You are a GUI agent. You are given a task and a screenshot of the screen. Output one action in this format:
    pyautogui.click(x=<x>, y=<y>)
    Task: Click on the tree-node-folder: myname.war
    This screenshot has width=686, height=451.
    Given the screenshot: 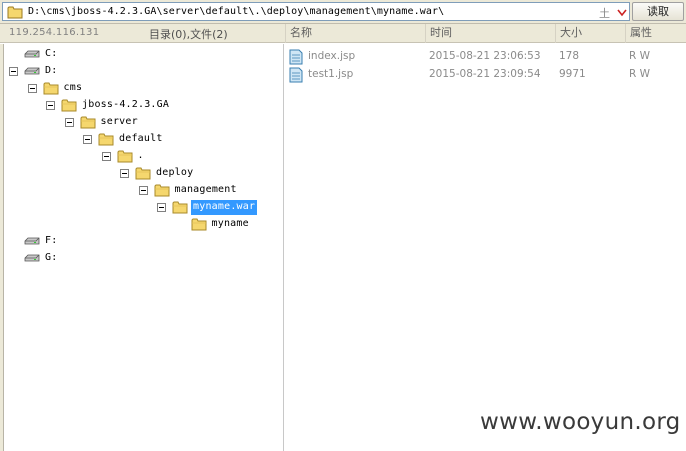 What is the action you would take?
    pyautogui.click(x=142, y=207)
    